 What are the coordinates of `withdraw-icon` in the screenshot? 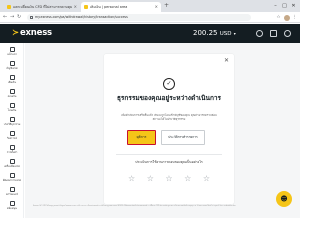 It's located at (12, 91).